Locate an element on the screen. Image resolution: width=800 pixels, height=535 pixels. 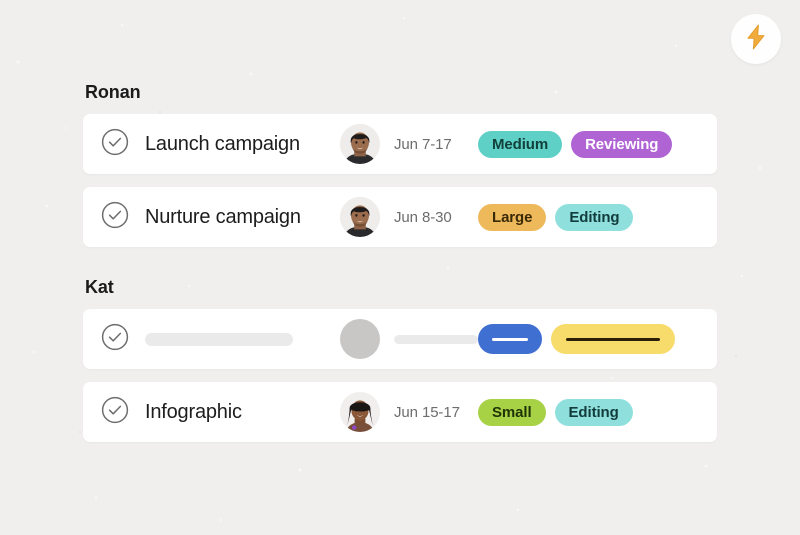
lightning-bolt-button is located at coordinates (756, 39).